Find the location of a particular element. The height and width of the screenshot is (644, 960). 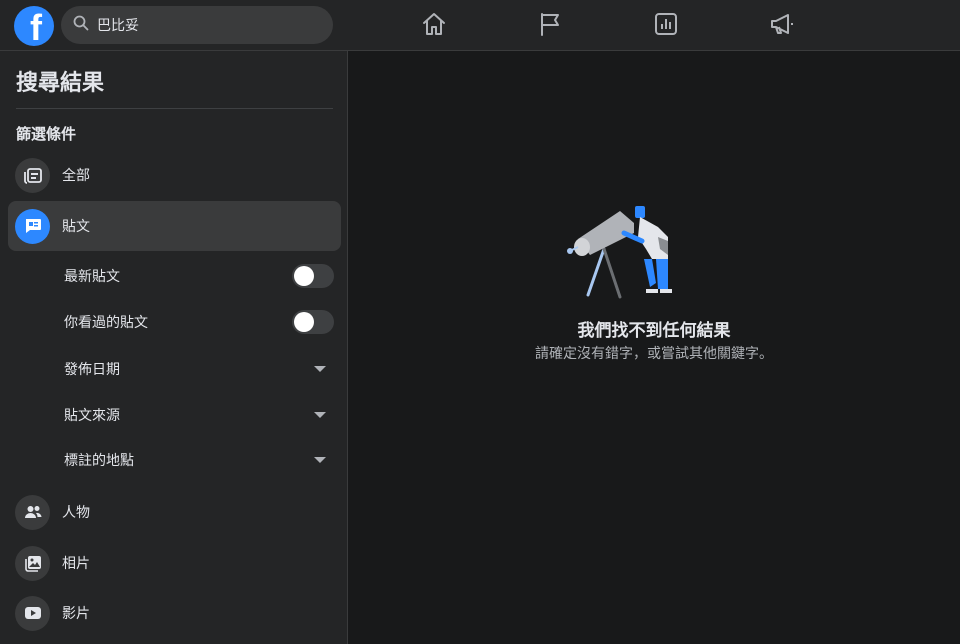

top-bar: f is located at coordinates (480, 25).